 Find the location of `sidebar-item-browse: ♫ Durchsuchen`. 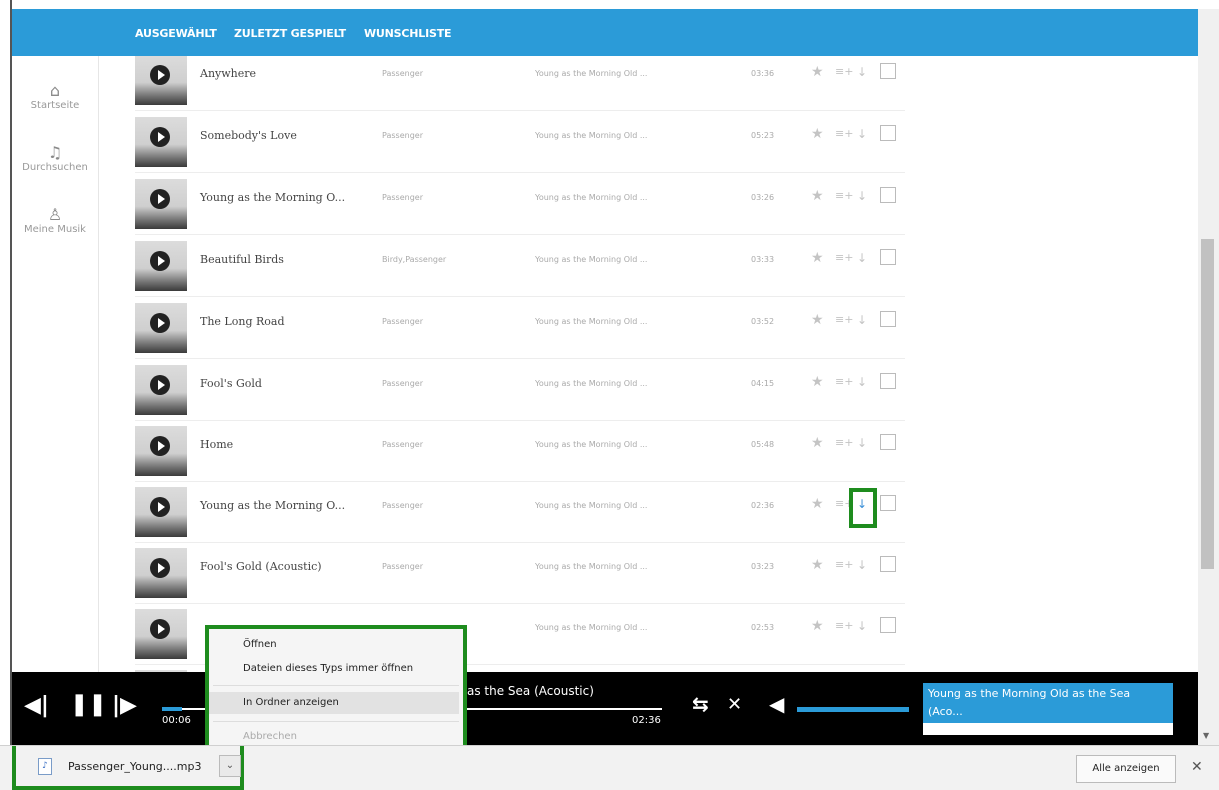

sidebar-item-browse: ♫ Durchsuchen is located at coordinates (55, 159).